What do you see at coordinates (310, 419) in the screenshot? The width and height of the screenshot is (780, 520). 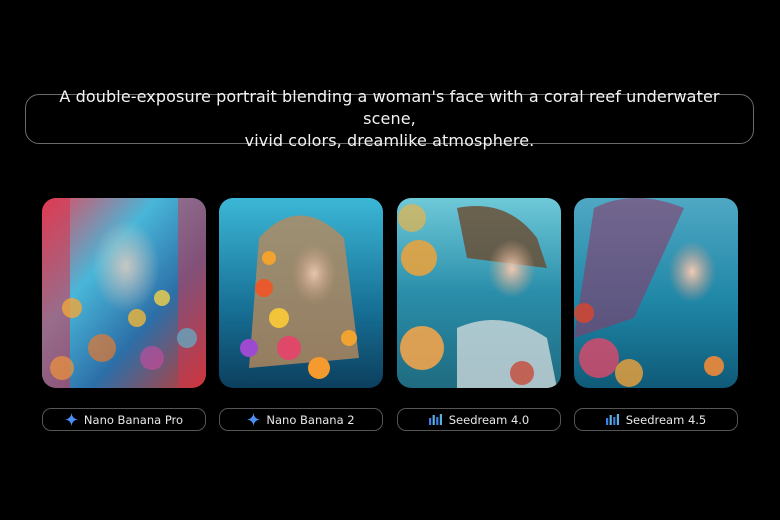 I see `model-name: Nano Banana 2` at bounding box center [310, 419].